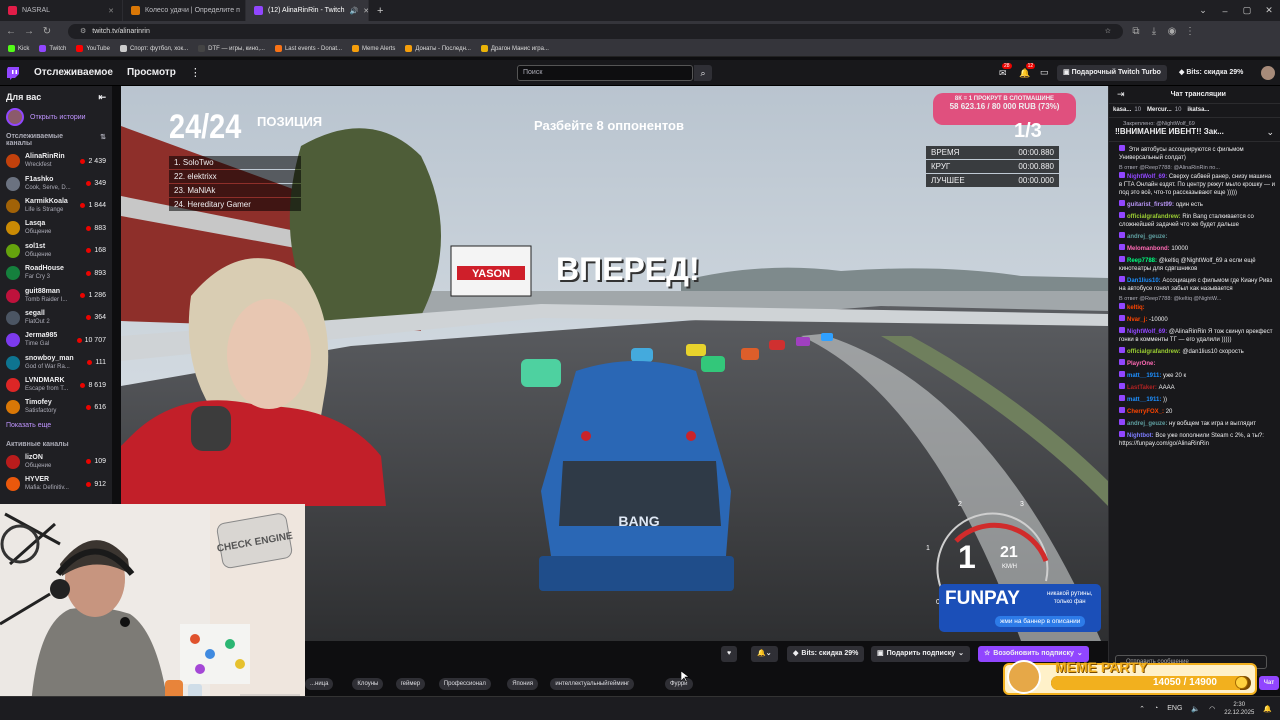 This screenshot has width=1280, height=720. I want to click on bookmark-item: Kick, so click(18, 48).